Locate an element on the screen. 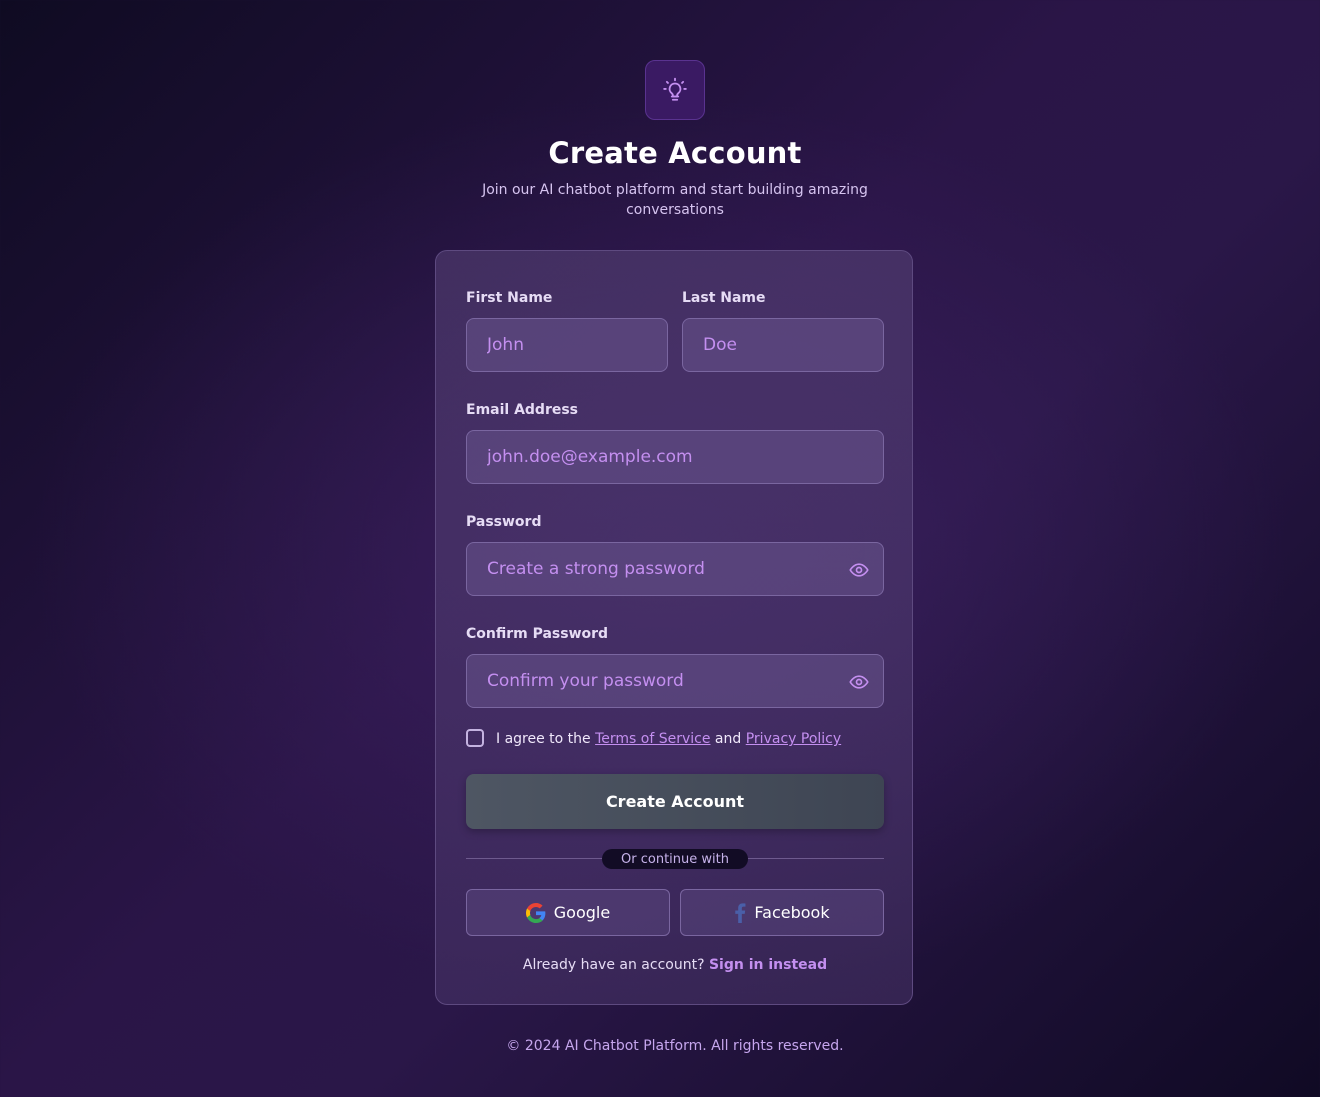 Image resolution: width=1320 pixels, height=1097 pixels. last-name-label: Last Name is located at coordinates (724, 298).